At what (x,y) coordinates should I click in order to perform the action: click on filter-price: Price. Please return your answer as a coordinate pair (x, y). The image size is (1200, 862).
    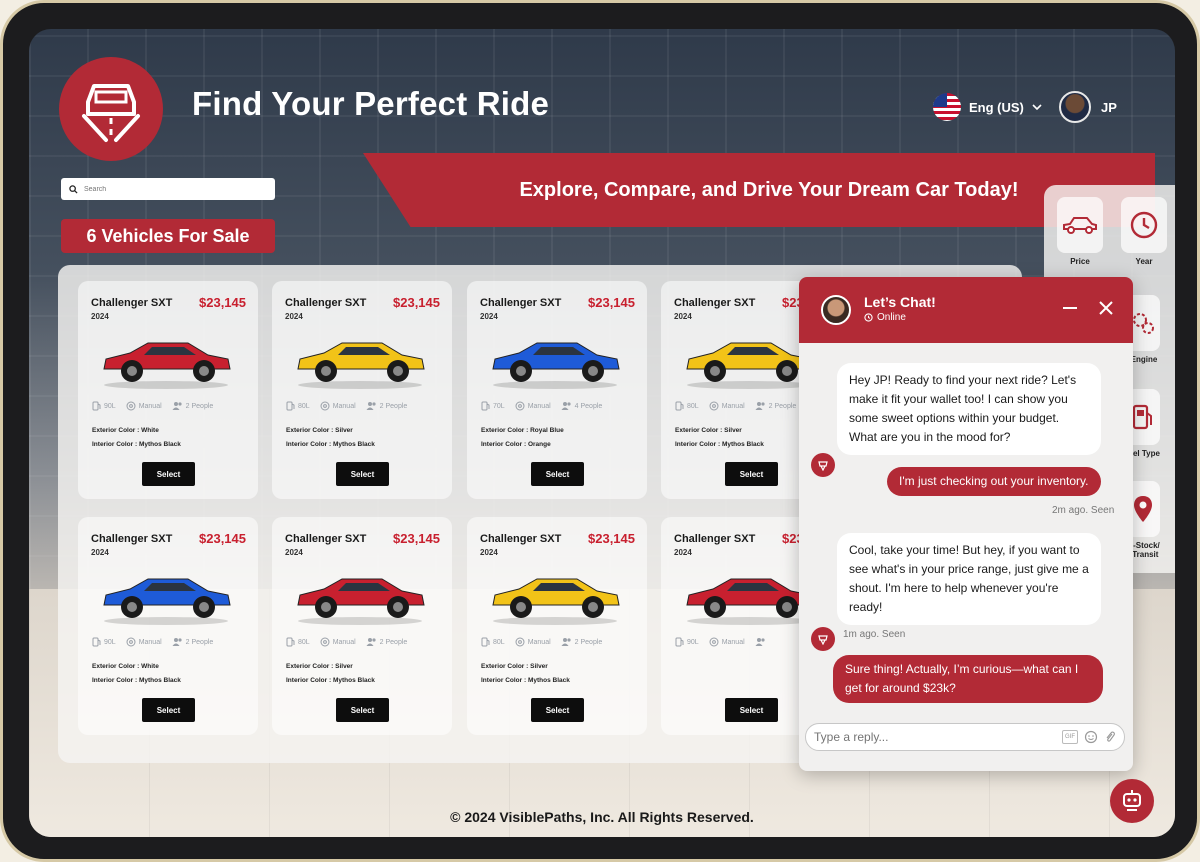
    Looking at the image, I should click on (1080, 231).